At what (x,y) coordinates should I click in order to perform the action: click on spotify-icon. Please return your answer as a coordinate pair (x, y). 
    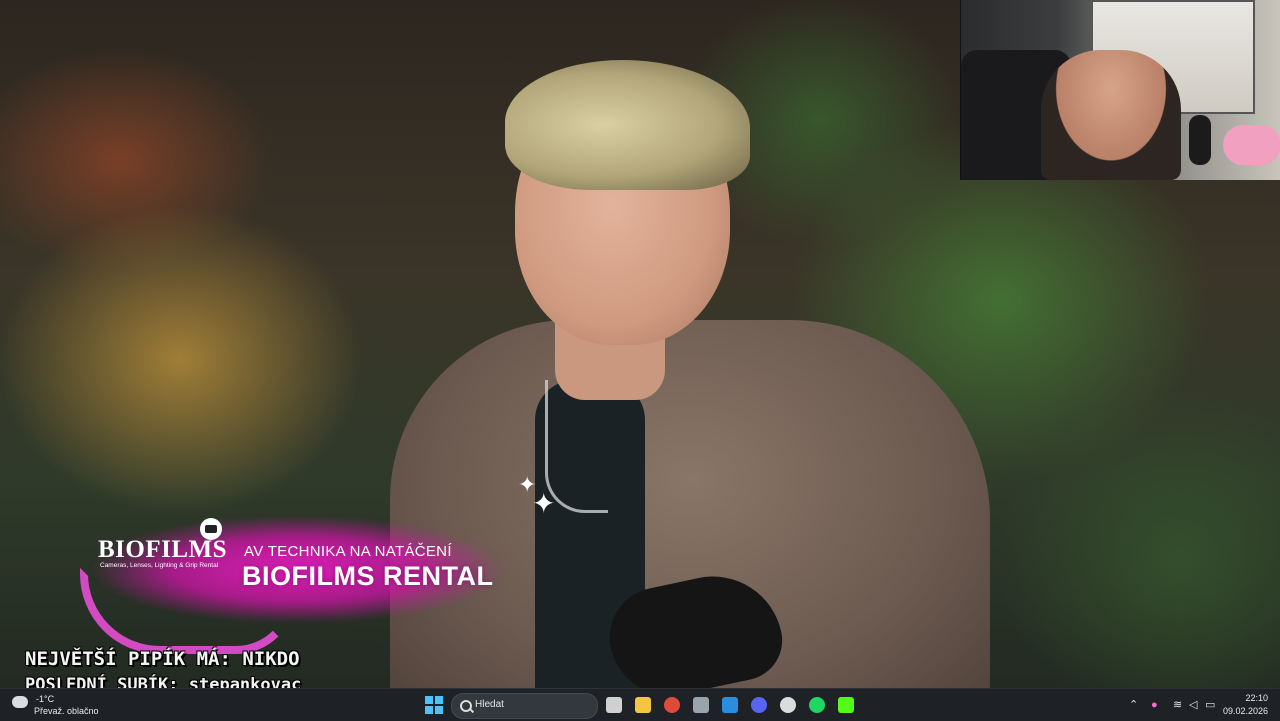
    Looking at the image, I should click on (817, 705).